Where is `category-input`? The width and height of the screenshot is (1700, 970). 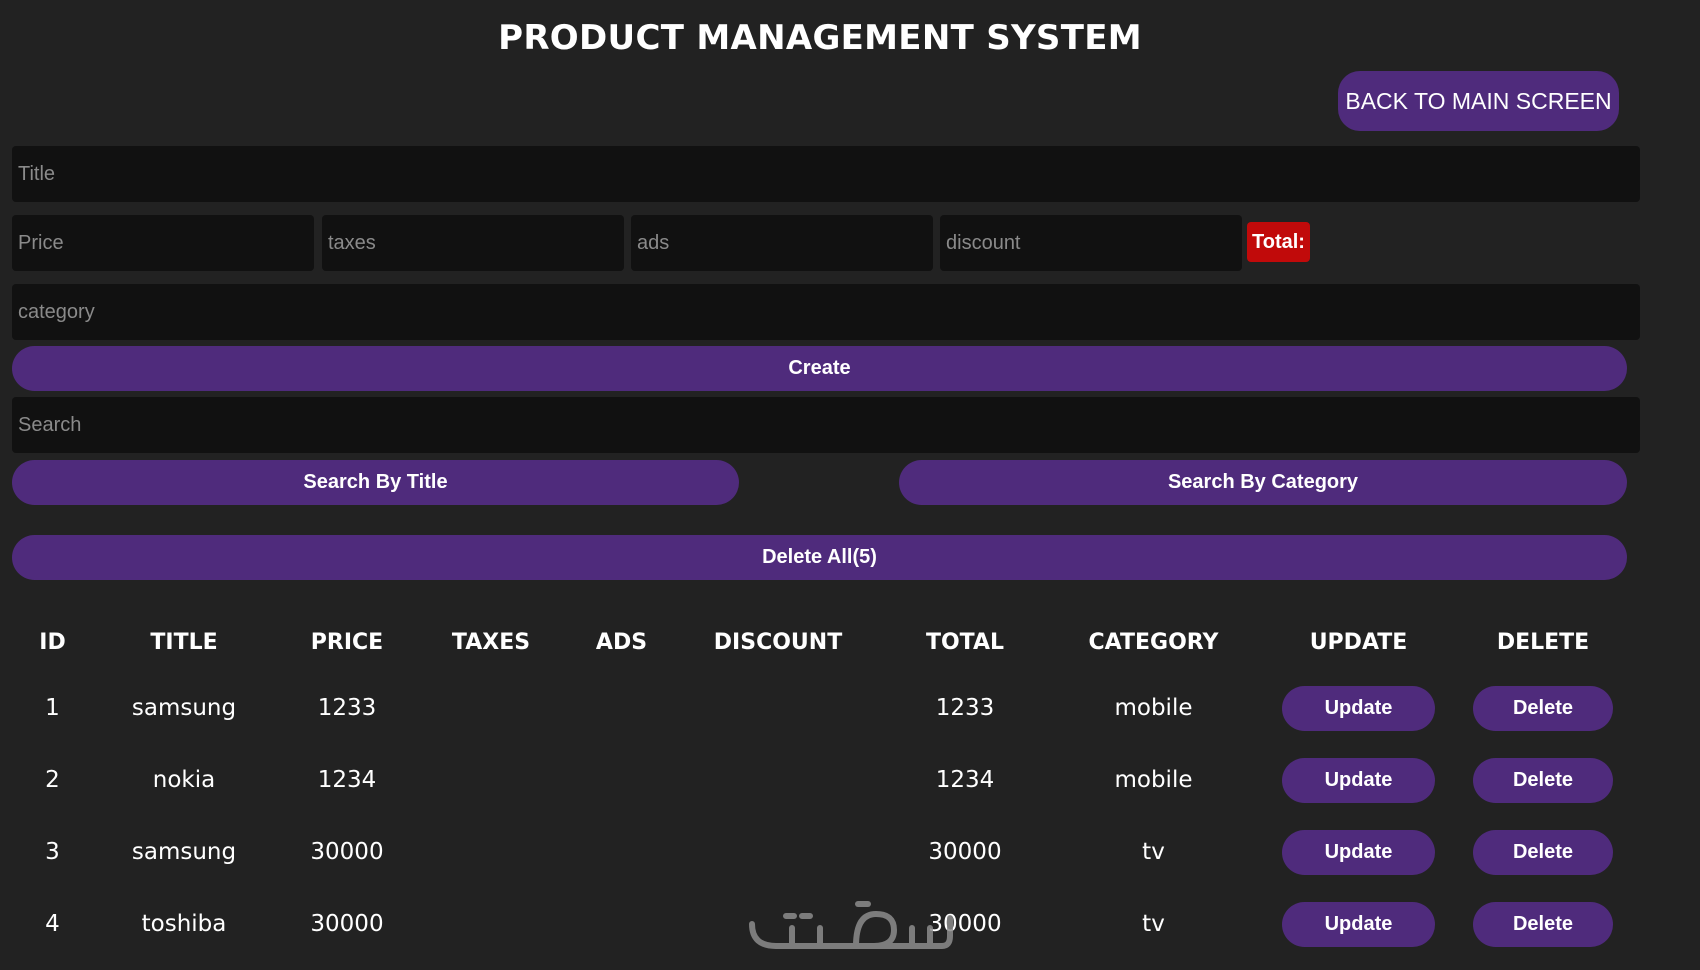
category-input is located at coordinates (826, 312).